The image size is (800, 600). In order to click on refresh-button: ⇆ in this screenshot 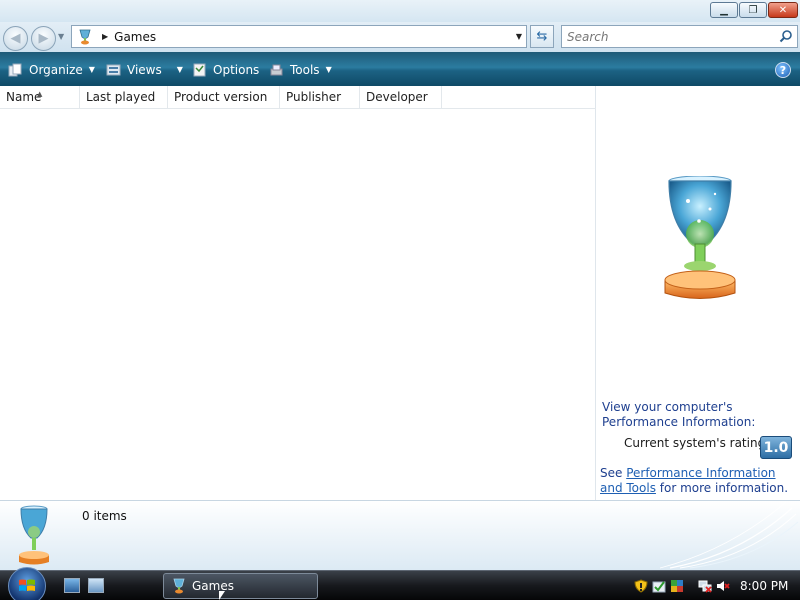, I will do `click(542, 36)`.